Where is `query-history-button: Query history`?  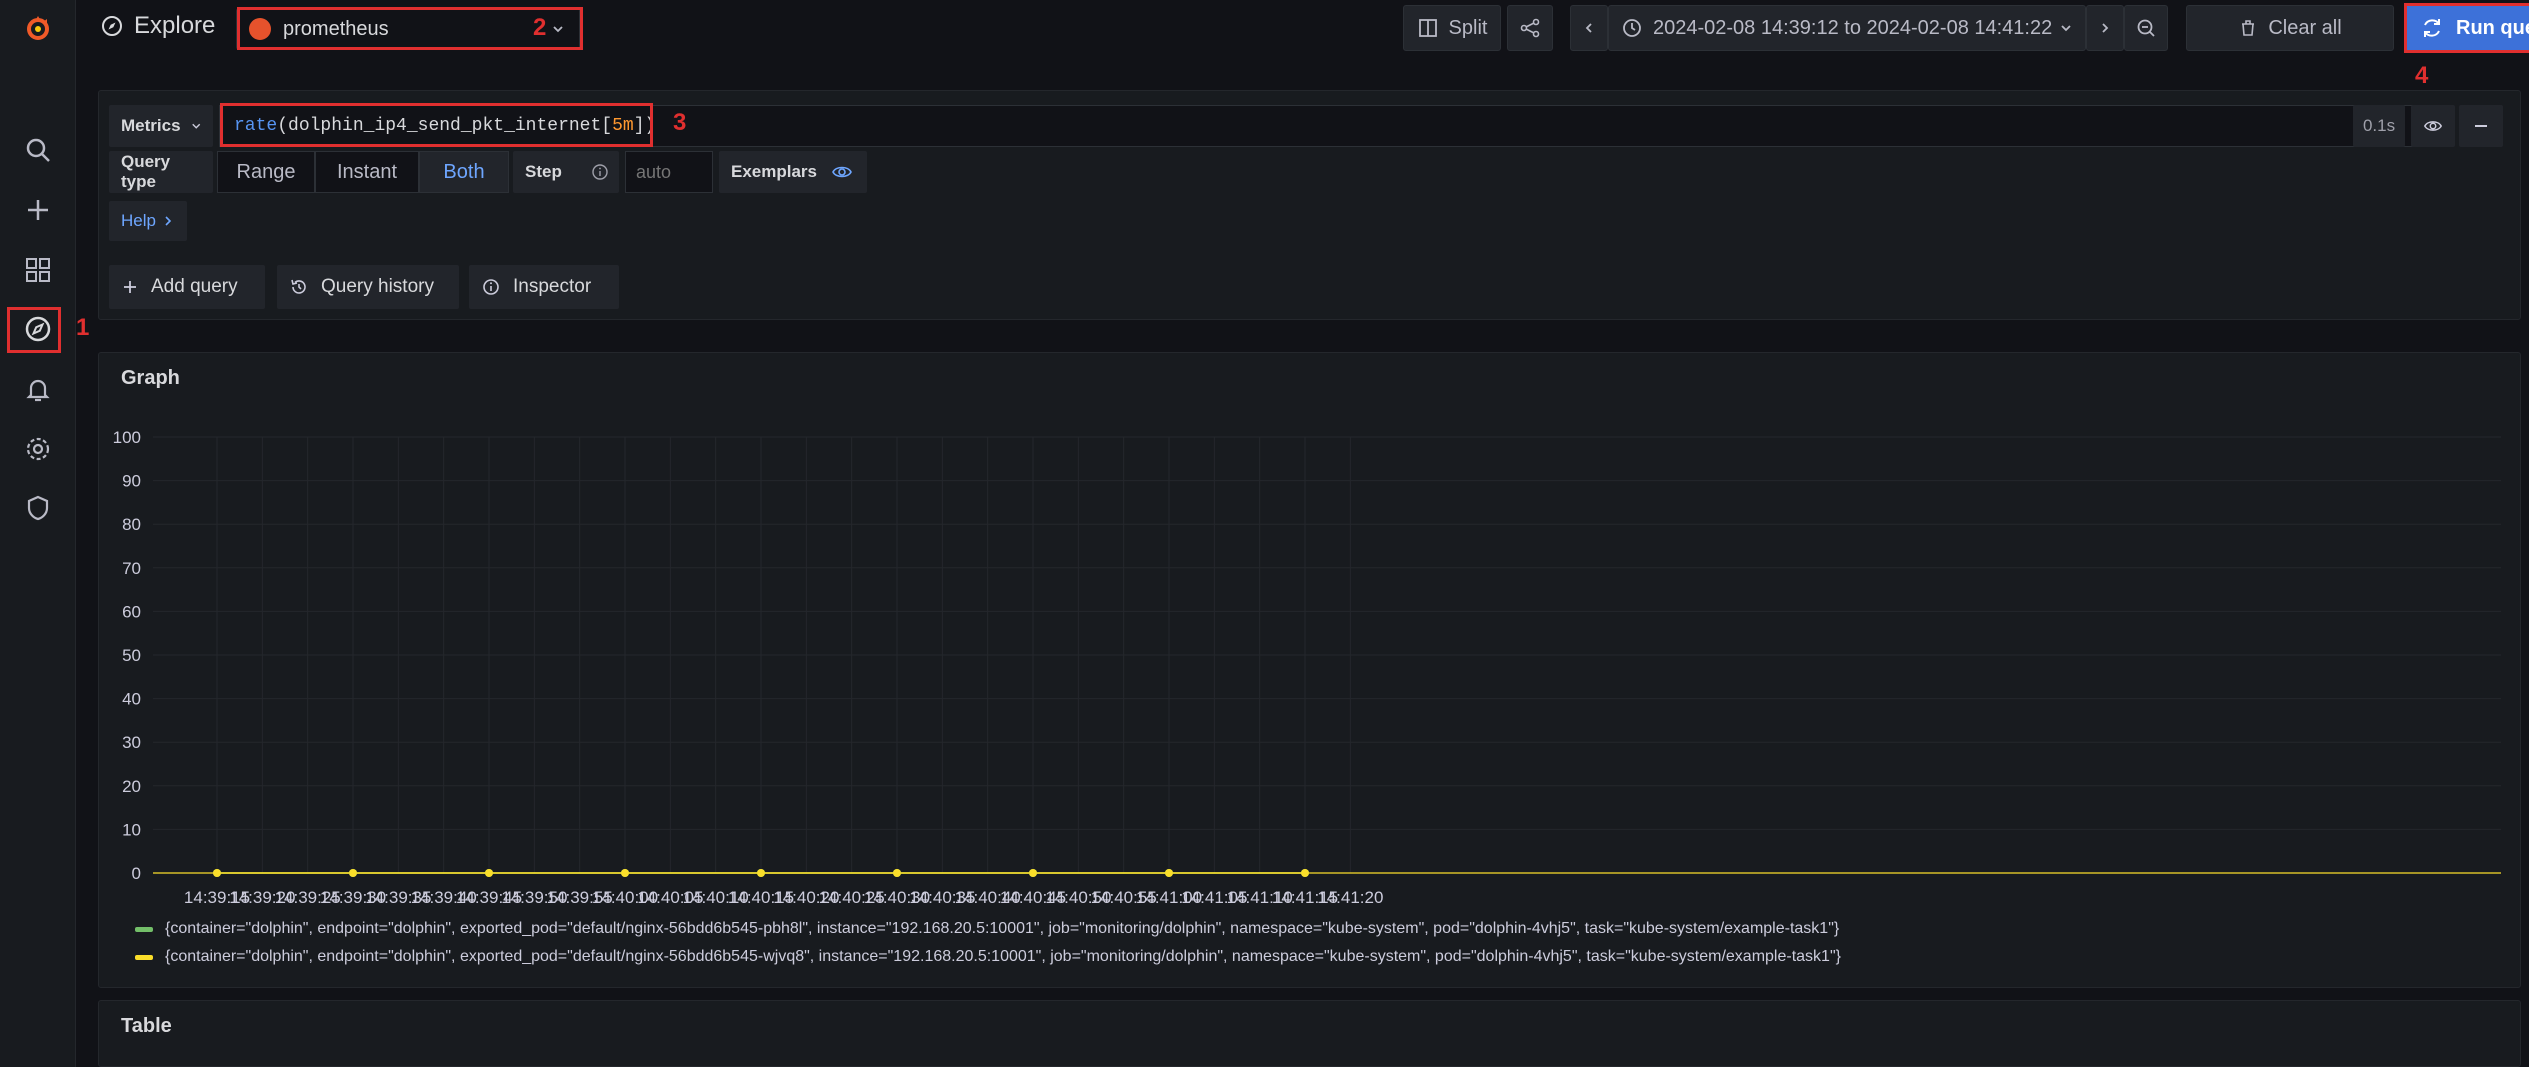 query-history-button: Query history is located at coordinates (368, 287).